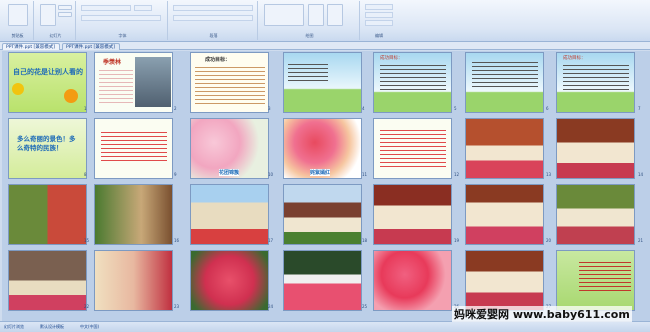 Image resolution: width=650 pixels, height=332 pixels. I want to click on slide-thumbnail-1: 自己的花是让别人看的, so click(47, 82).